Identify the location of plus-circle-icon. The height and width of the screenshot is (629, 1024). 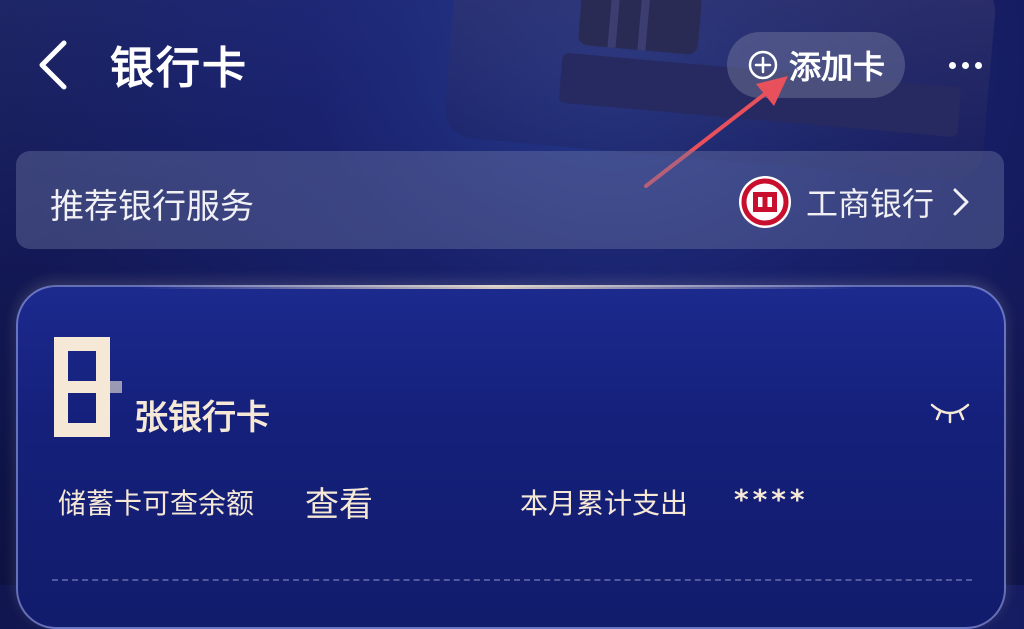
(763, 65).